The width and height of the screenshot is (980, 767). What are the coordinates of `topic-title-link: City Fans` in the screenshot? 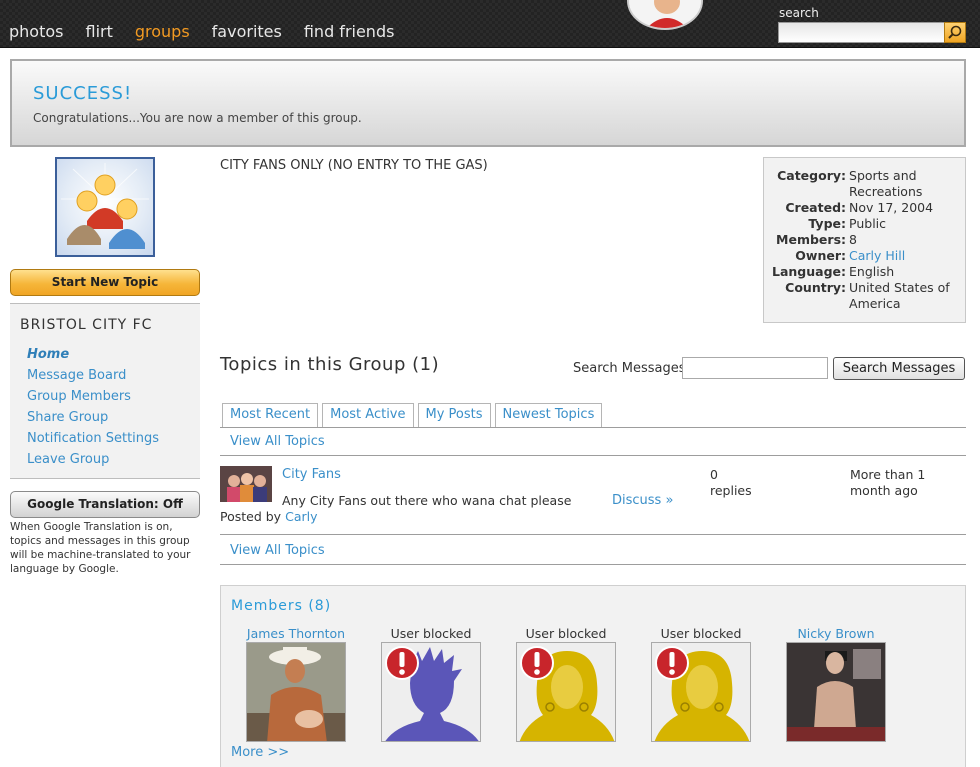 It's located at (311, 474).